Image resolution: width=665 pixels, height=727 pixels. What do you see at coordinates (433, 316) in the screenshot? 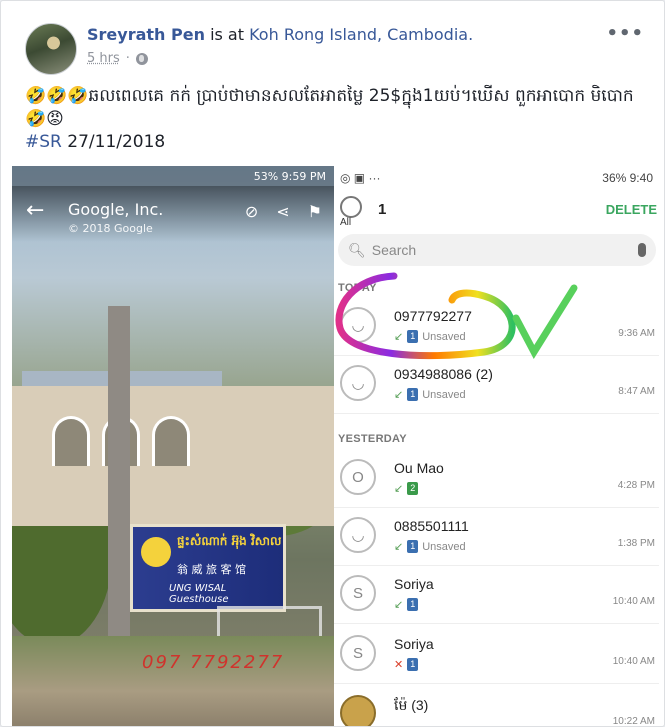
I see `call-name: 0977792277` at bounding box center [433, 316].